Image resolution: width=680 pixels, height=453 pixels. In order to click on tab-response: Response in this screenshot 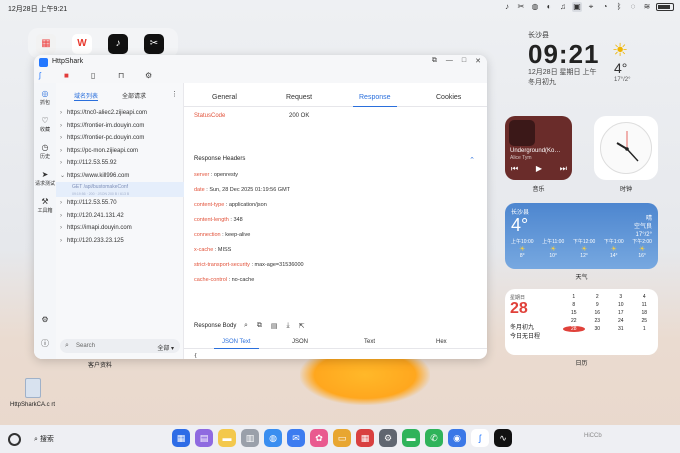, I will do `click(374, 100)`.